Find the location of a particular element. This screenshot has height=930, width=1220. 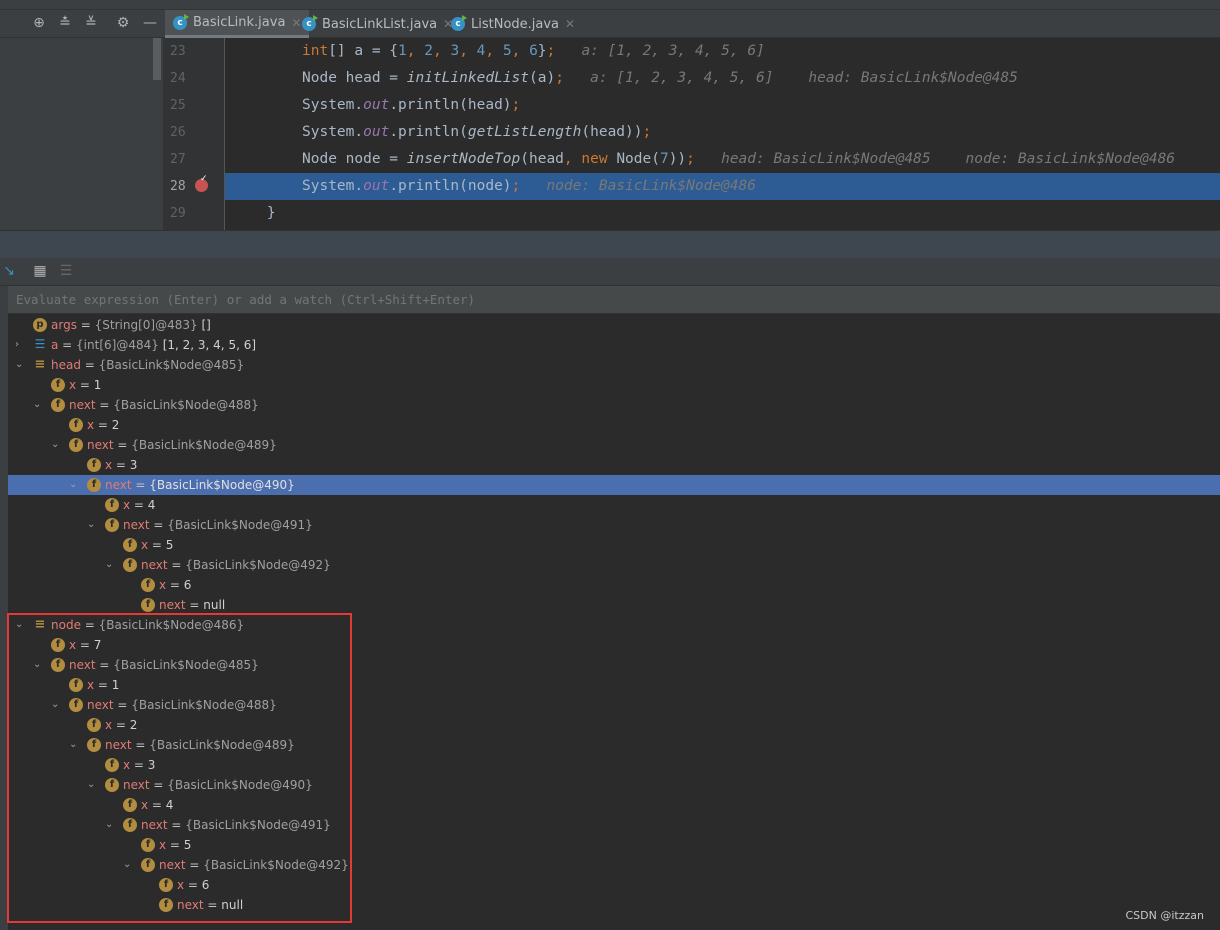

code-token: 6 is located at coordinates (533, 51).